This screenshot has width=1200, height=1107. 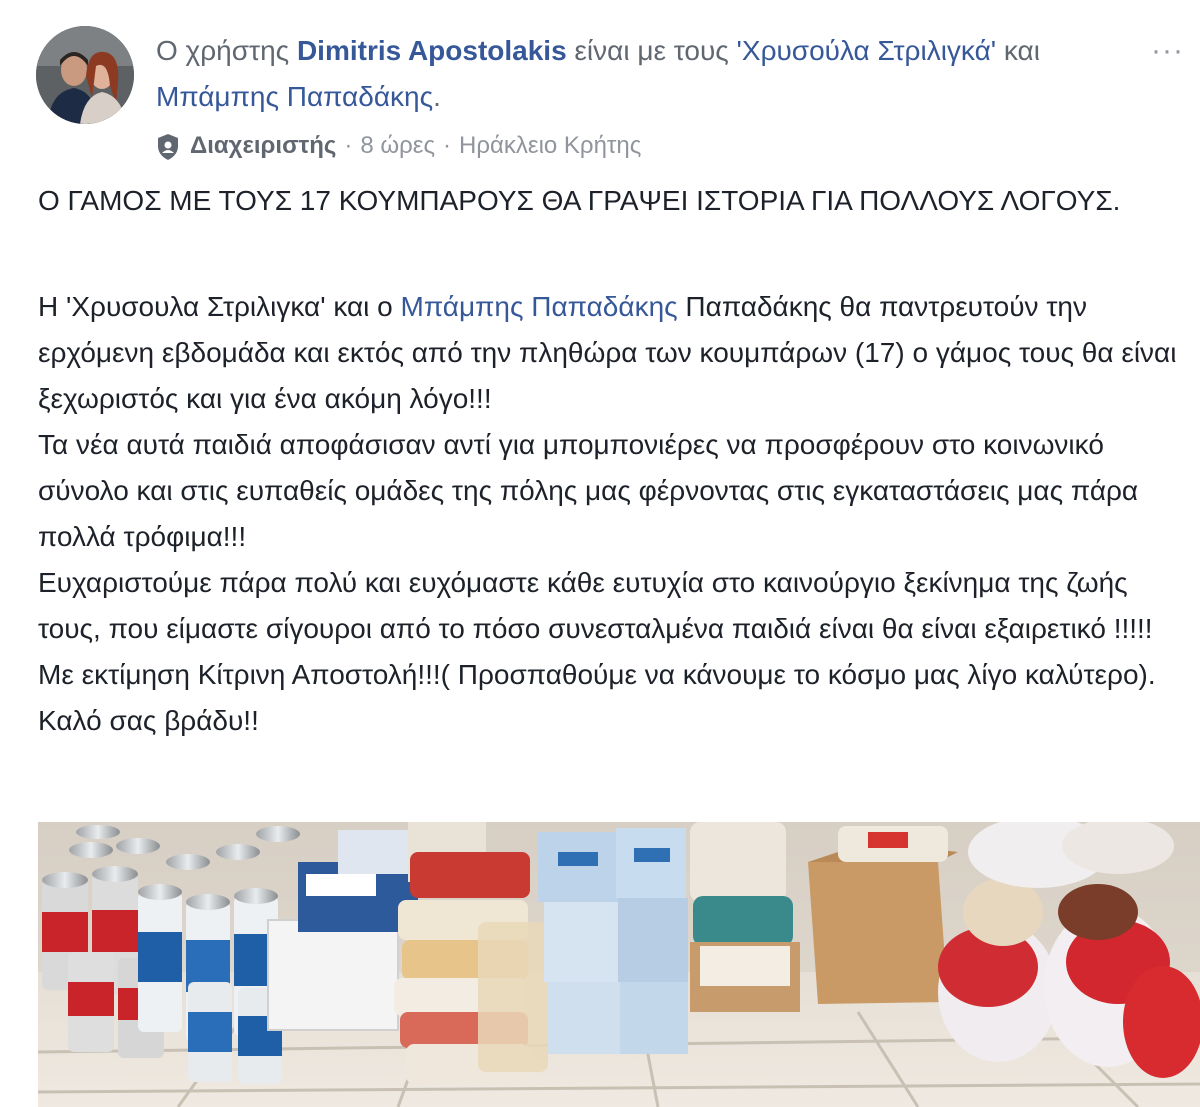 I want to click on tagged-user-link-2: Μπάμπης Παπαδάκης, so click(x=294, y=96).